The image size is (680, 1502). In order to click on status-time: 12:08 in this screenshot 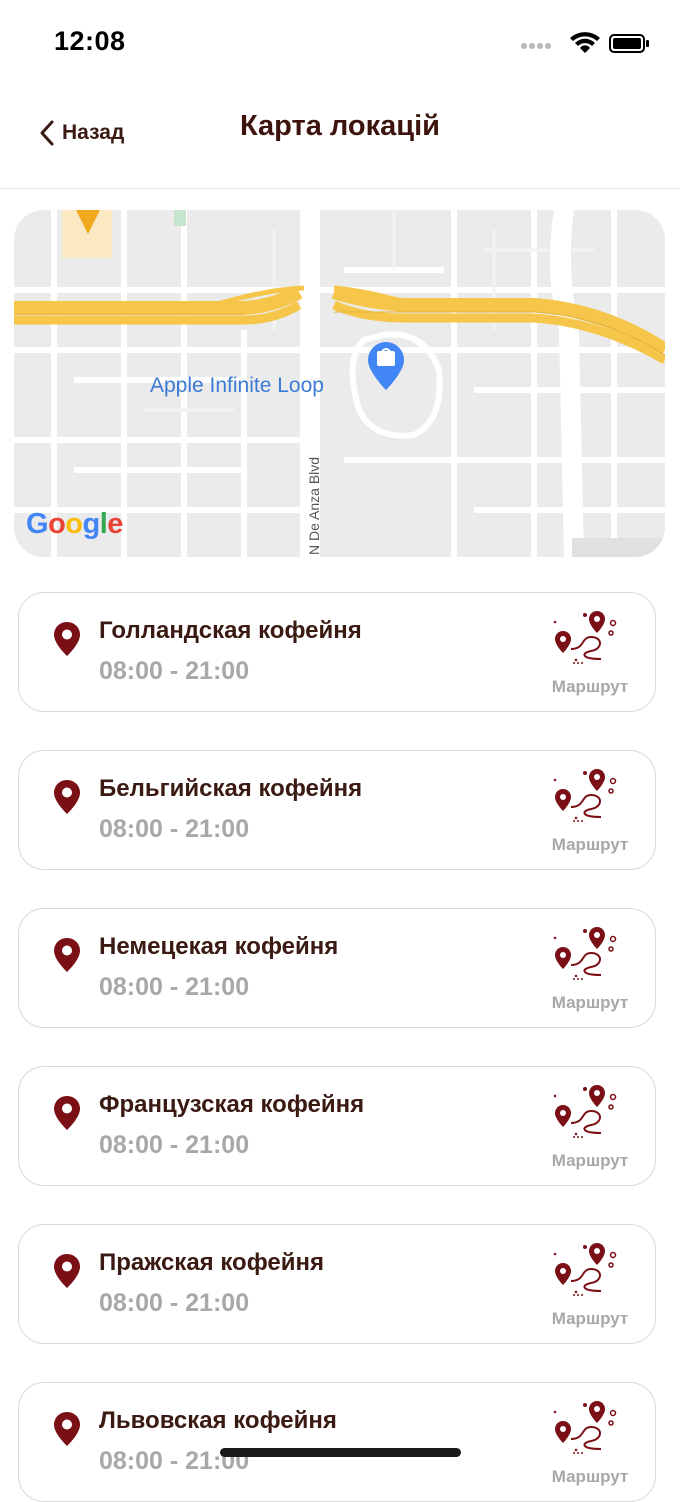, I will do `click(90, 41)`.